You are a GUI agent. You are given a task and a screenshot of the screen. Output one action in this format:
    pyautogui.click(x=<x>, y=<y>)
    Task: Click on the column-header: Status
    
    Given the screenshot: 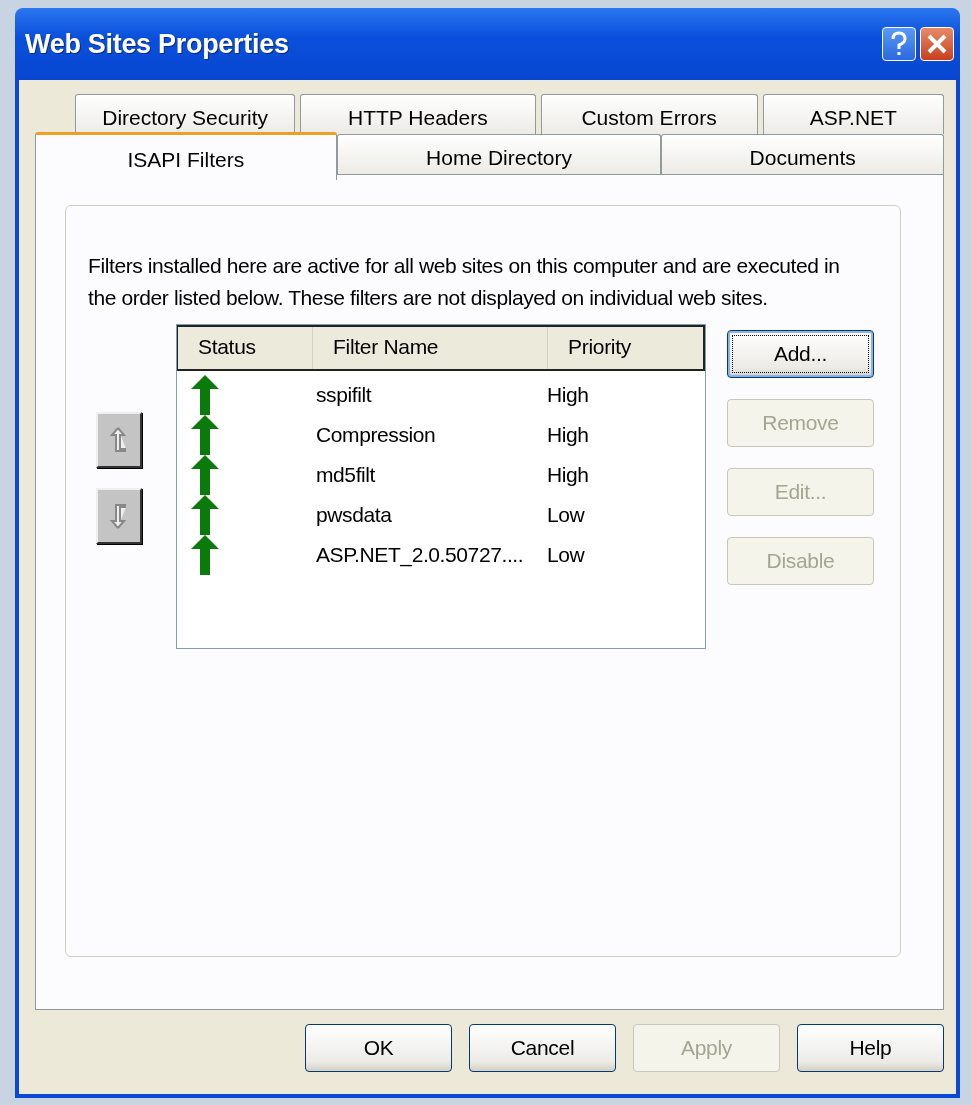 What is the action you would take?
    pyautogui.click(x=245, y=348)
    